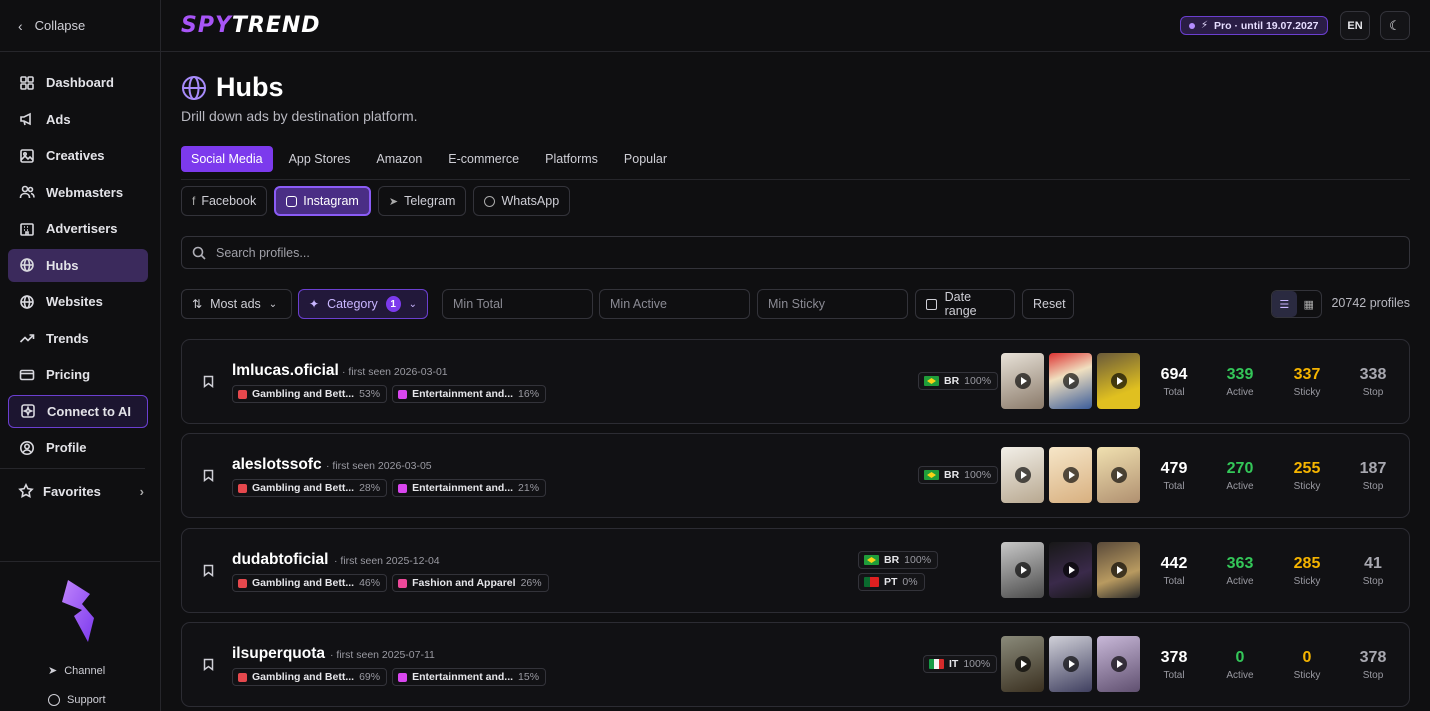 Image resolution: width=1430 pixels, height=711 pixels. Describe the element at coordinates (250, 87) in the screenshot. I see `page-title: Hubs` at that location.